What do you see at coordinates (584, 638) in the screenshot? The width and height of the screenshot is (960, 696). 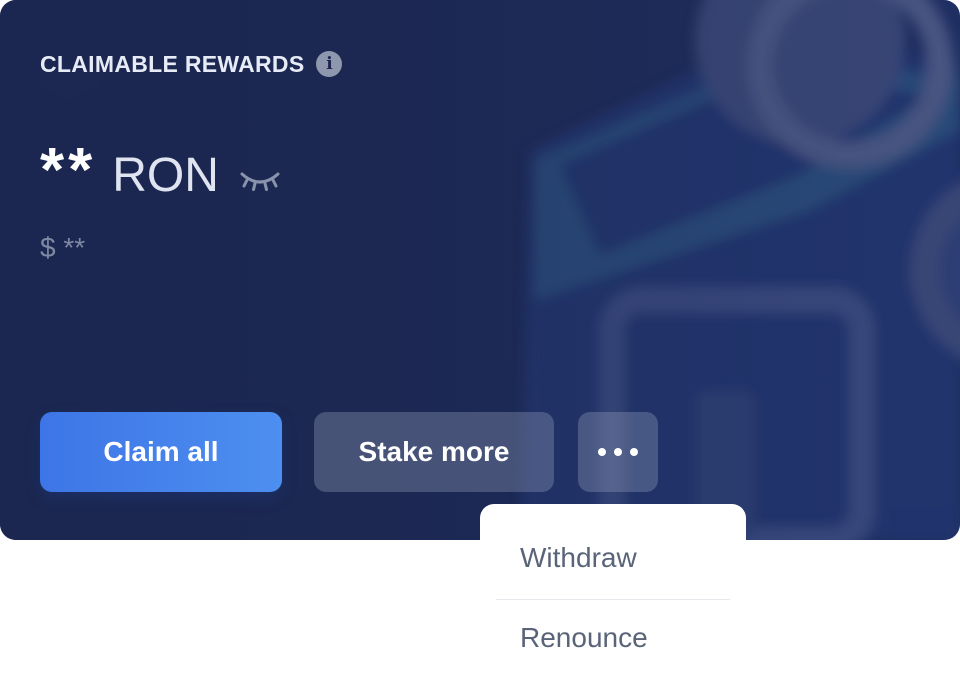 I see `menu-item-renounce: Renounce` at bounding box center [584, 638].